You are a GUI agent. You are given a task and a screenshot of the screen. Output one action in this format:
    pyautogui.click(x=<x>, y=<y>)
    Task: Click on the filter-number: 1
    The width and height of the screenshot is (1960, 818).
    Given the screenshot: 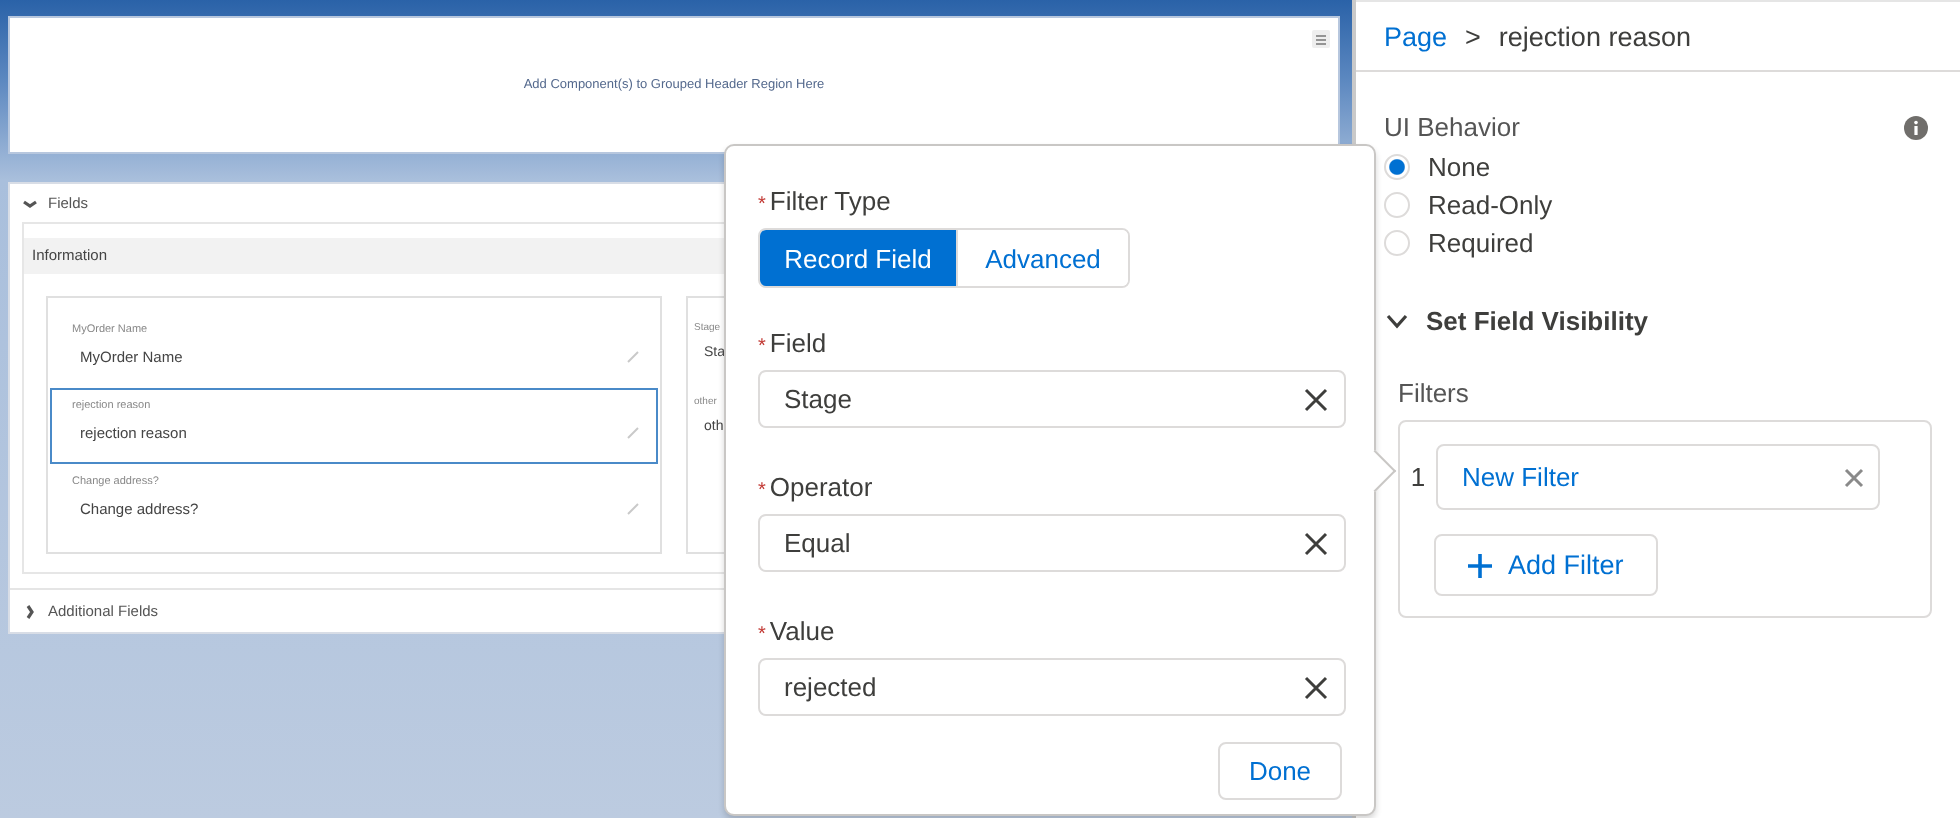 What is the action you would take?
    pyautogui.click(x=1418, y=477)
    